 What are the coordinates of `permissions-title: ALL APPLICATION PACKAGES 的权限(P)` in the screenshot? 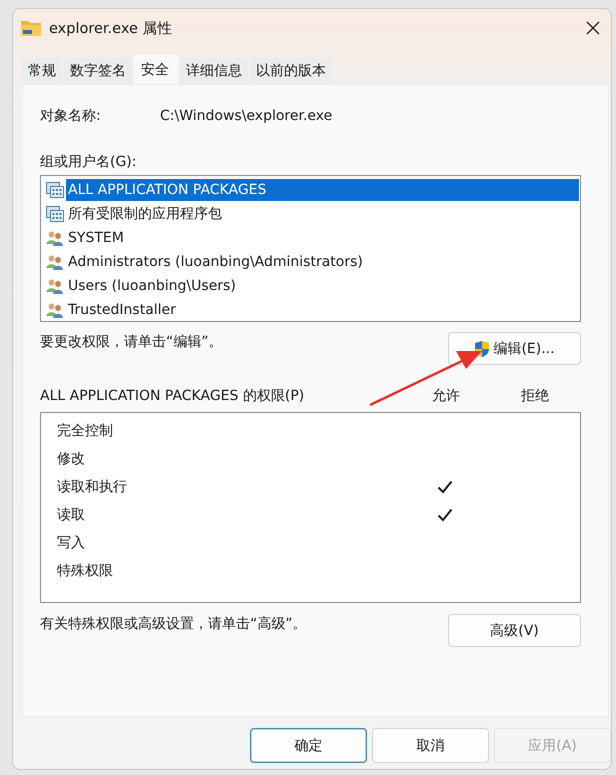 It's located at (173, 396).